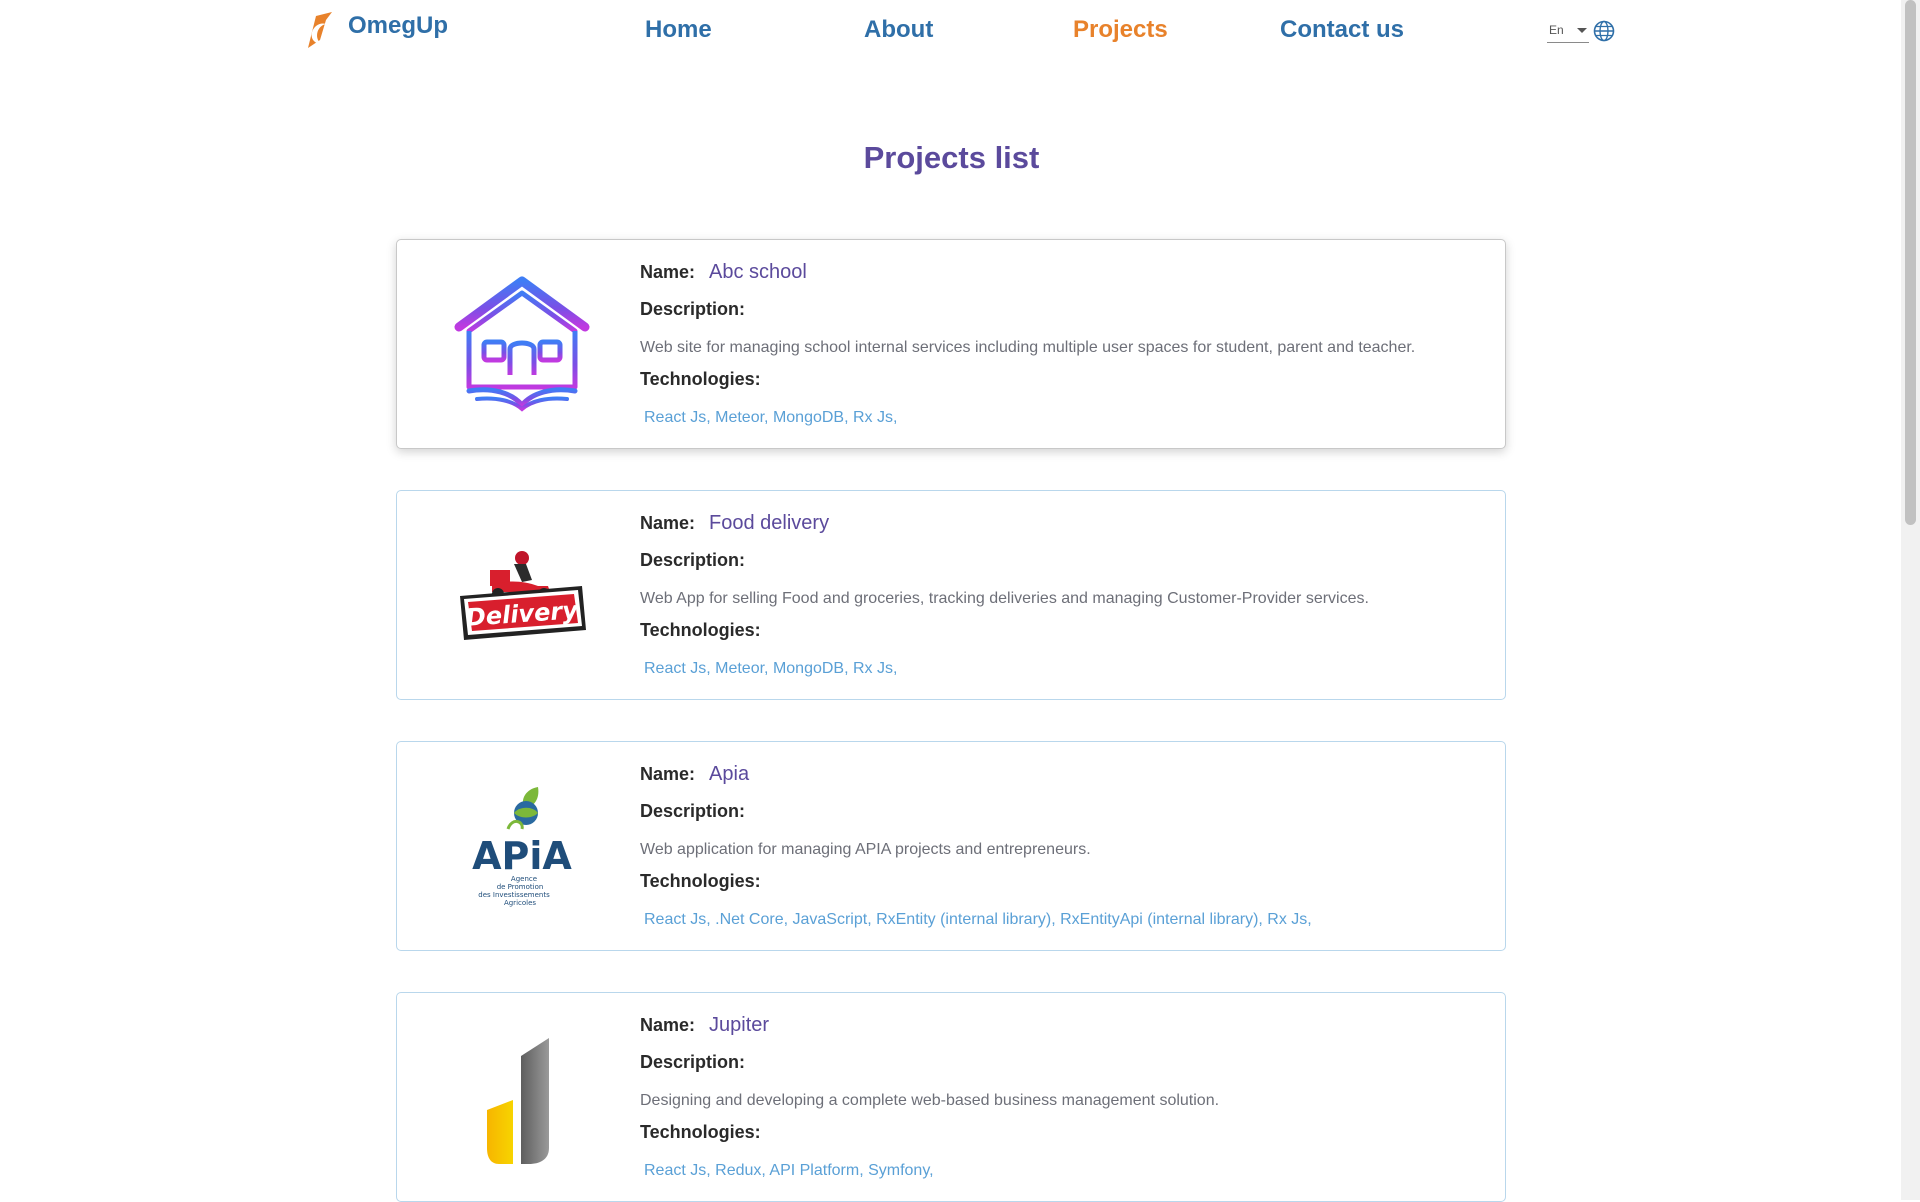 The height and width of the screenshot is (1202, 1920). What do you see at coordinates (789, 1170) in the screenshot?
I see `project-technologies: React Js, Redux, API Platform, Symfony,` at bounding box center [789, 1170].